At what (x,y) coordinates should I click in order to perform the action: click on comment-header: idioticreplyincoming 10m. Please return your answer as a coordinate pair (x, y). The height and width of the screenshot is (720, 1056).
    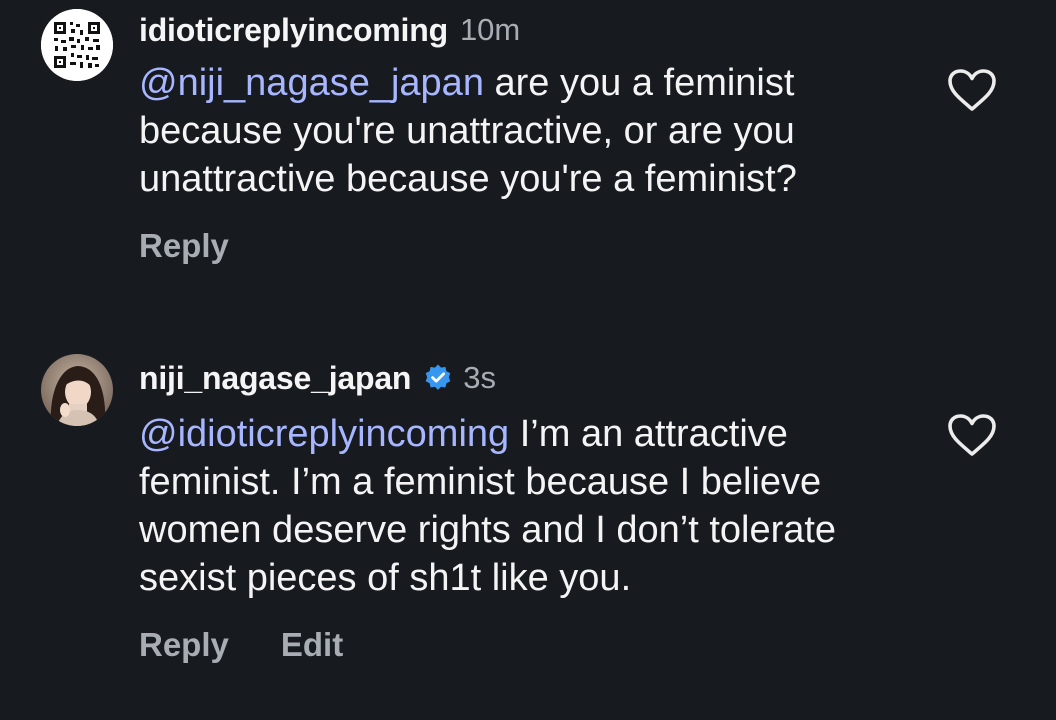
    Looking at the image, I should click on (534, 30).